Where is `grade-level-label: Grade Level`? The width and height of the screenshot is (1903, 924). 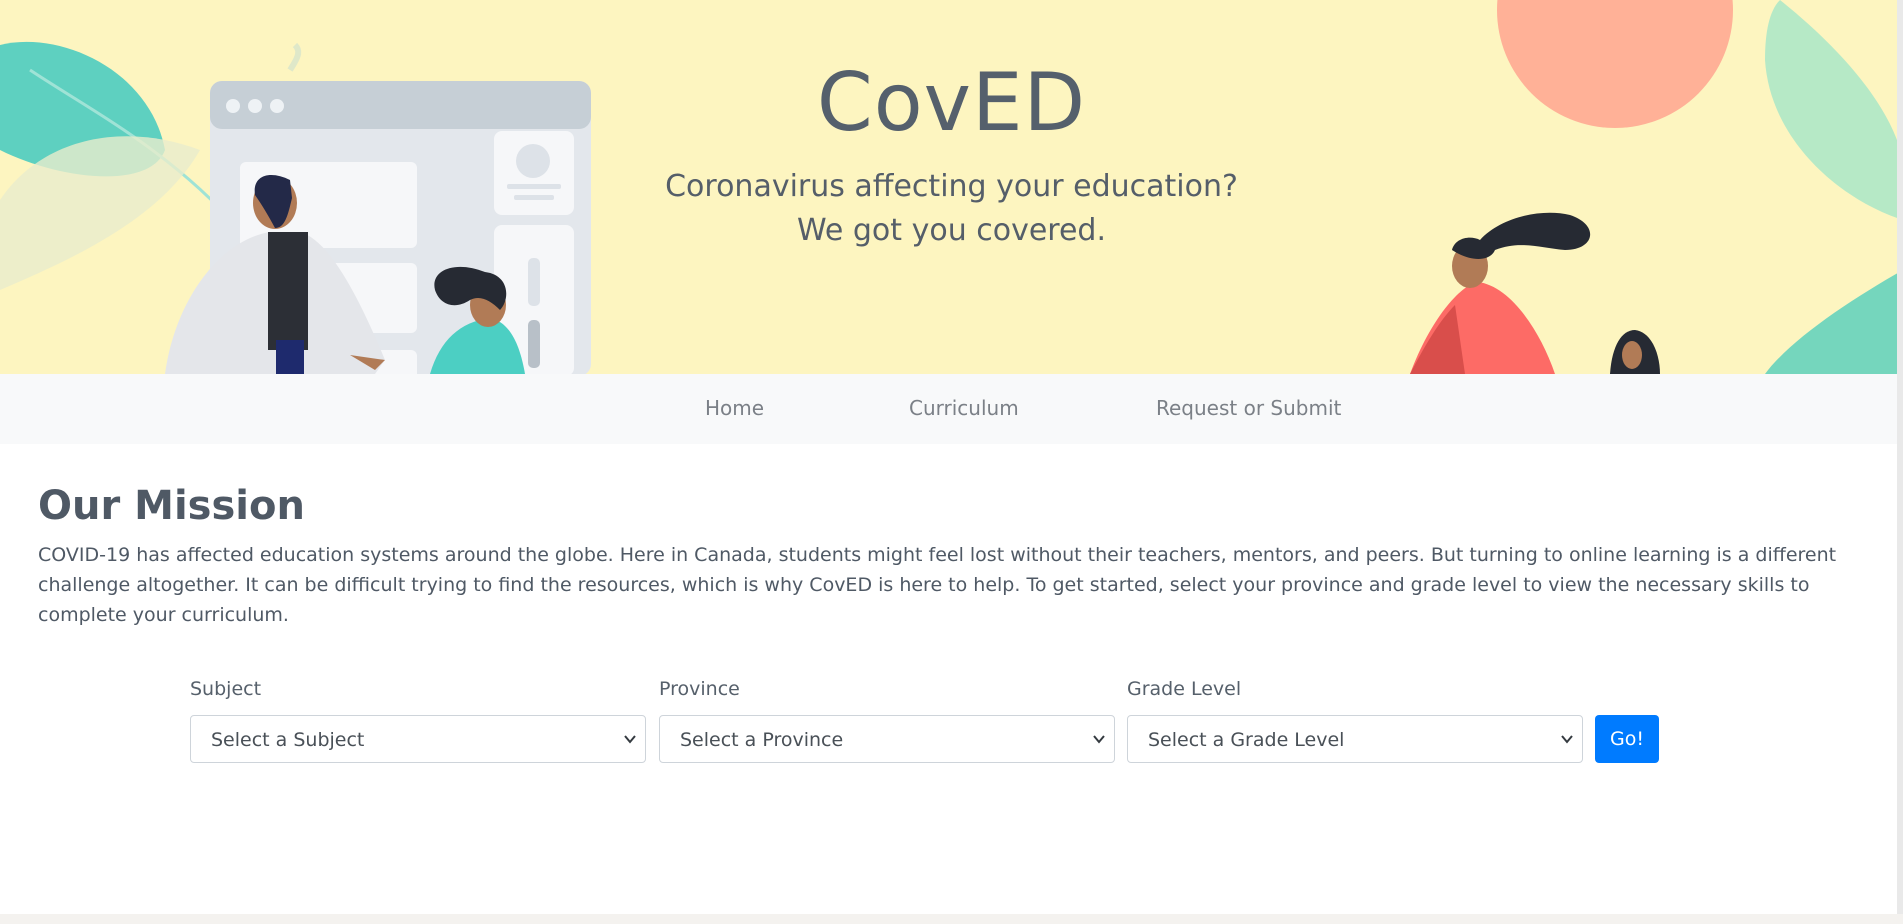
grade-level-label: Grade Level is located at coordinates (1184, 689).